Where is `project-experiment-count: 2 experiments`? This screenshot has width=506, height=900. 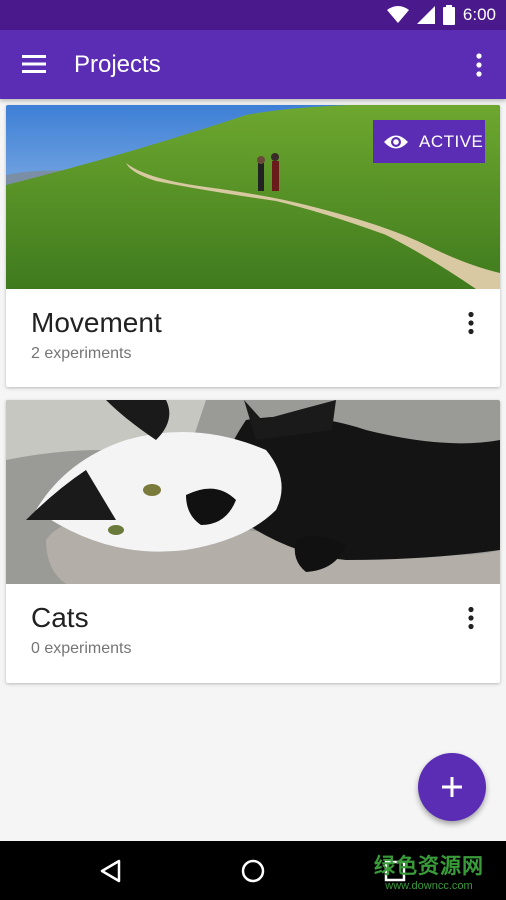
project-experiment-count: 2 experiments is located at coordinates (81, 353).